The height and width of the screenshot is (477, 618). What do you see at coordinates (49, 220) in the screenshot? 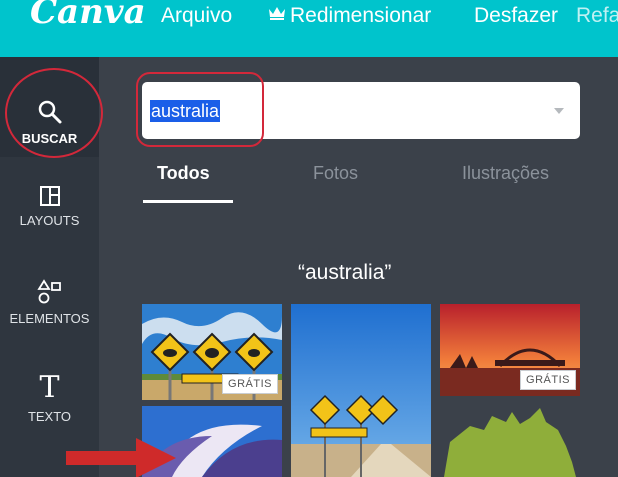
I see `sidebar-item-label: LAYOUTS` at bounding box center [49, 220].